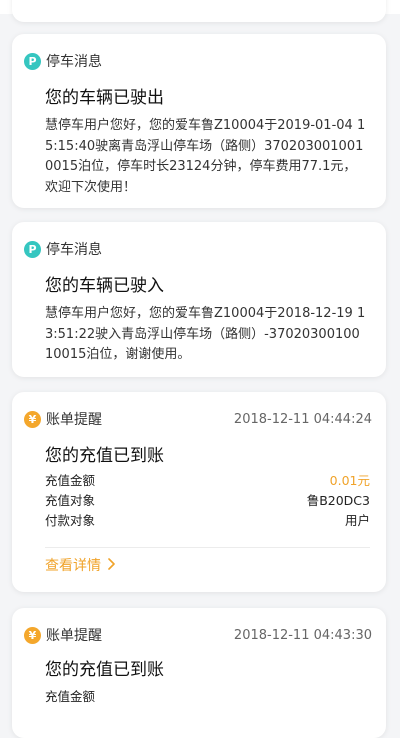 This screenshot has height=738, width=400. What do you see at coordinates (198, 636) in the screenshot?
I see `card-category-row: ¥ 账单提醒 2018-12-11 04:43:30` at bounding box center [198, 636].